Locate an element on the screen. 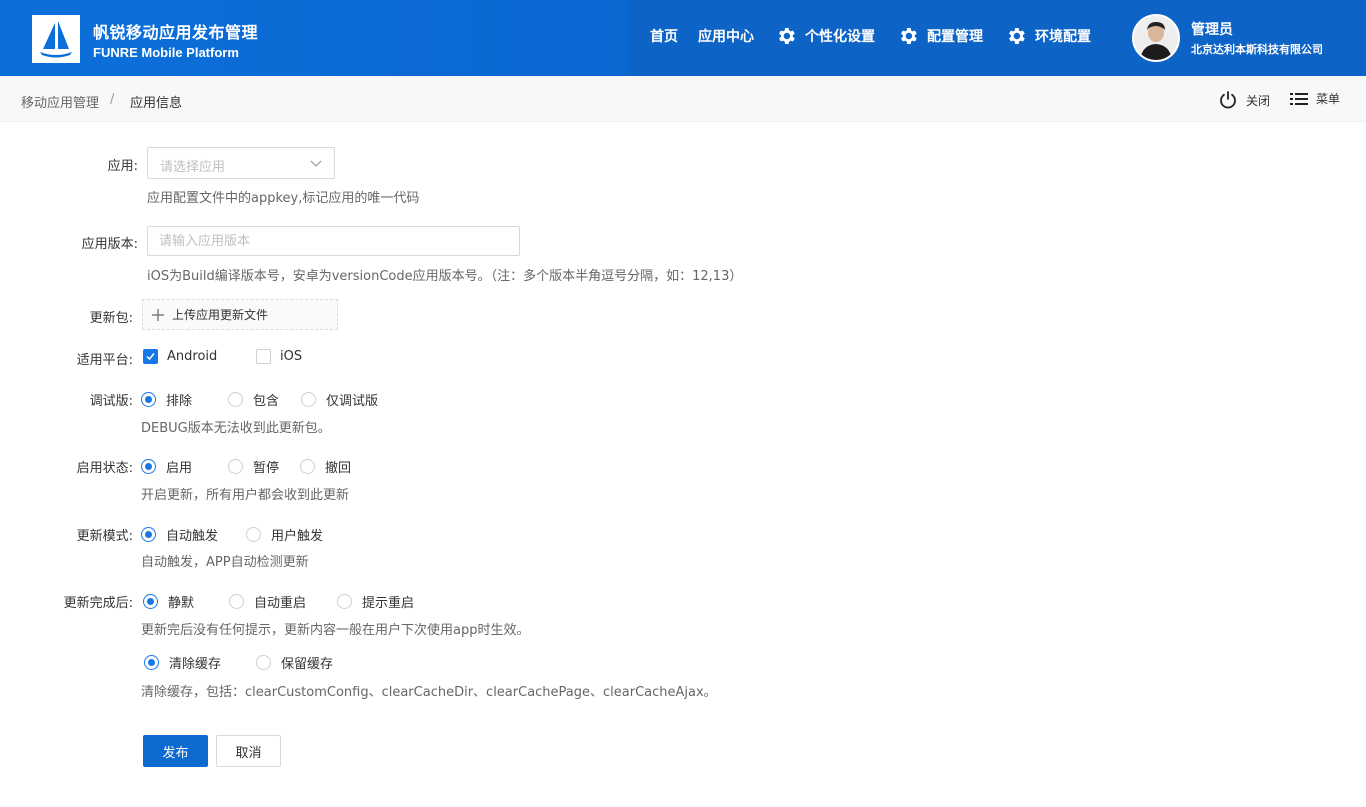 Image resolution: width=1366 pixels, height=807 pixels. mode-option-user-label: 用户触发 is located at coordinates (297, 536).